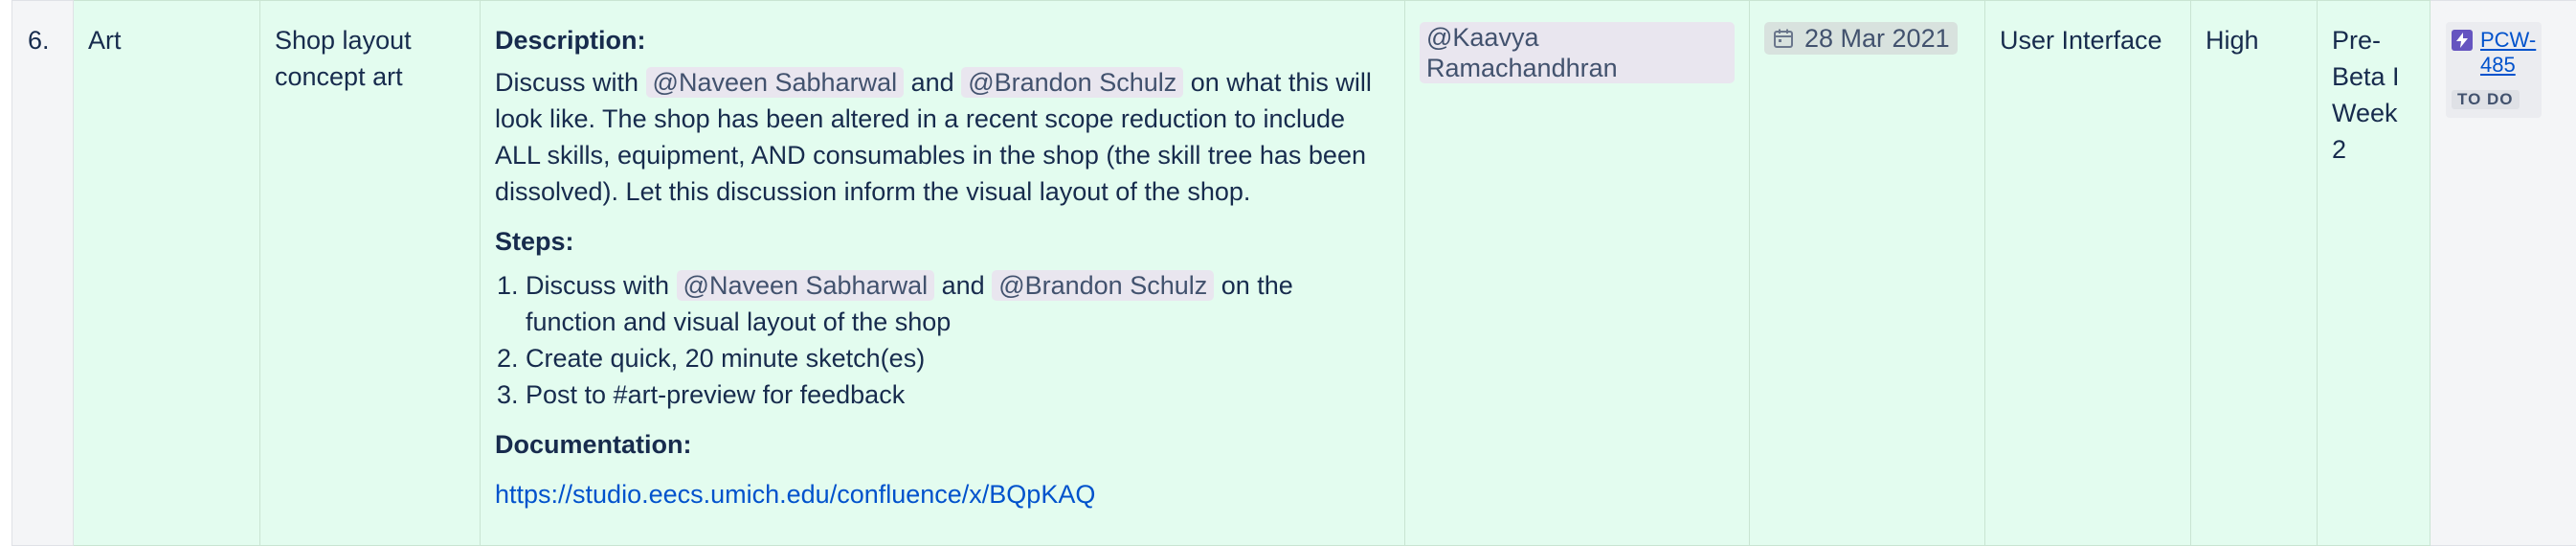  Describe the element at coordinates (2486, 99) in the screenshot. I see `status-badge: TO DO` at that location.